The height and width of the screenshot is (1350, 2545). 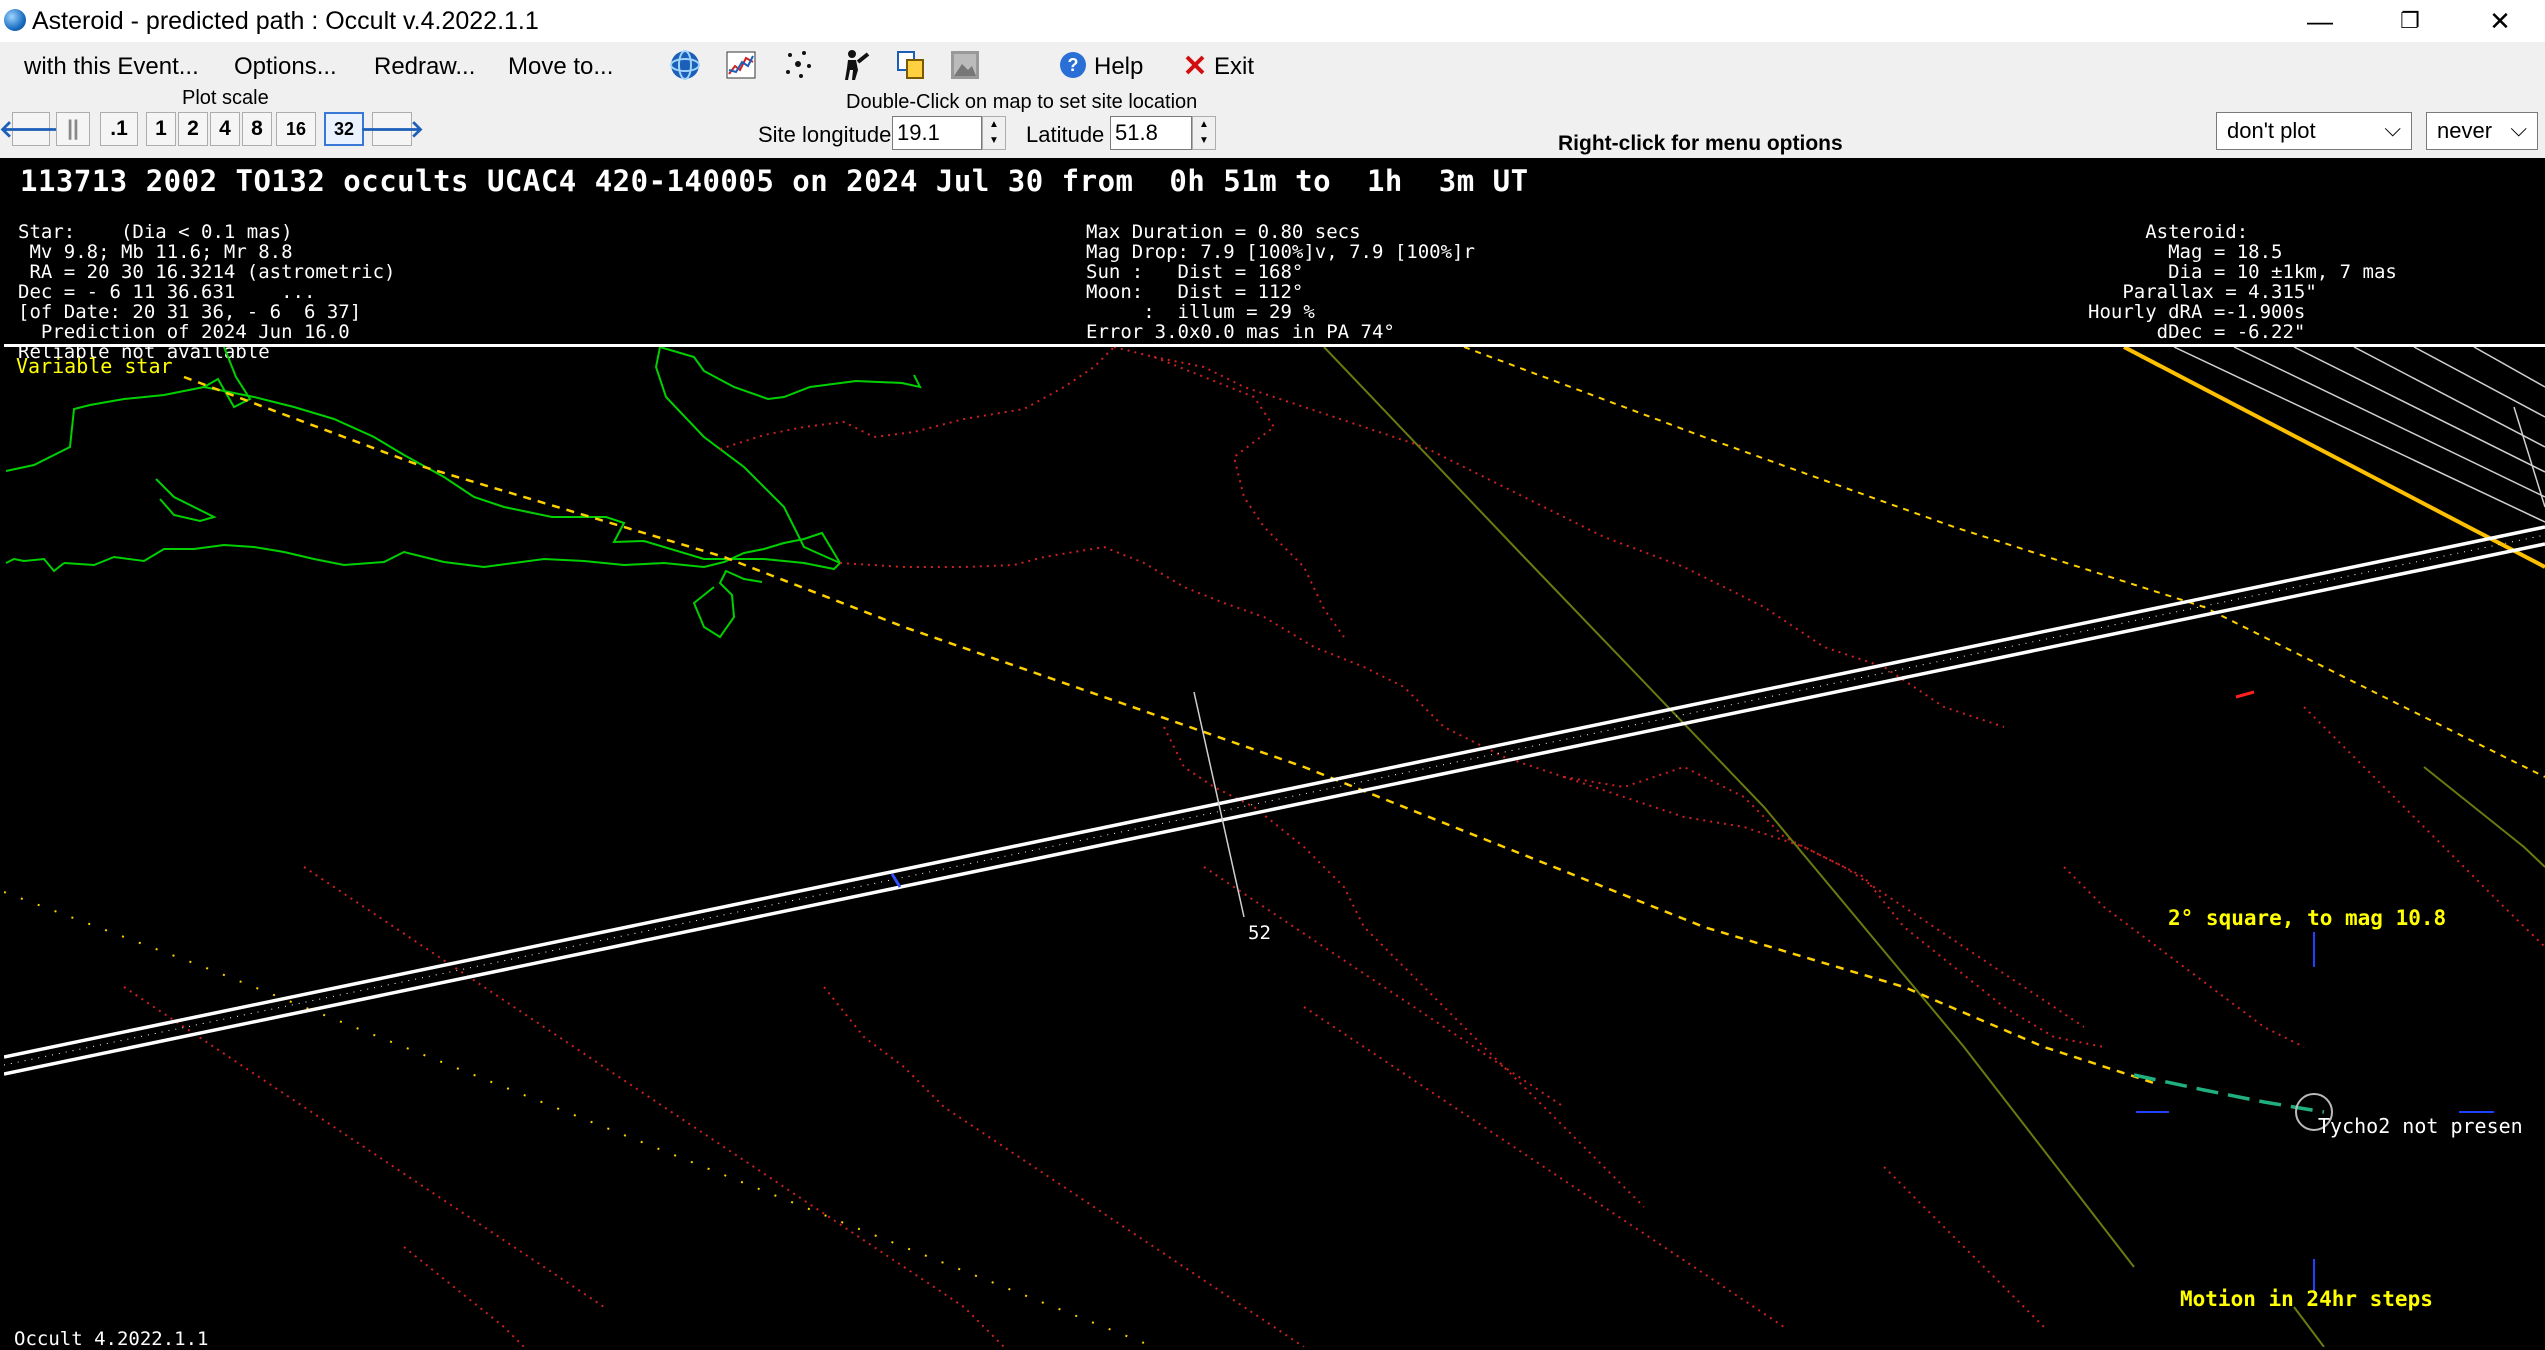 What do you see at coordinates (1195, 65) in the screenshot?
I see `exit-x-icon` at bounding box center [1195, 65].